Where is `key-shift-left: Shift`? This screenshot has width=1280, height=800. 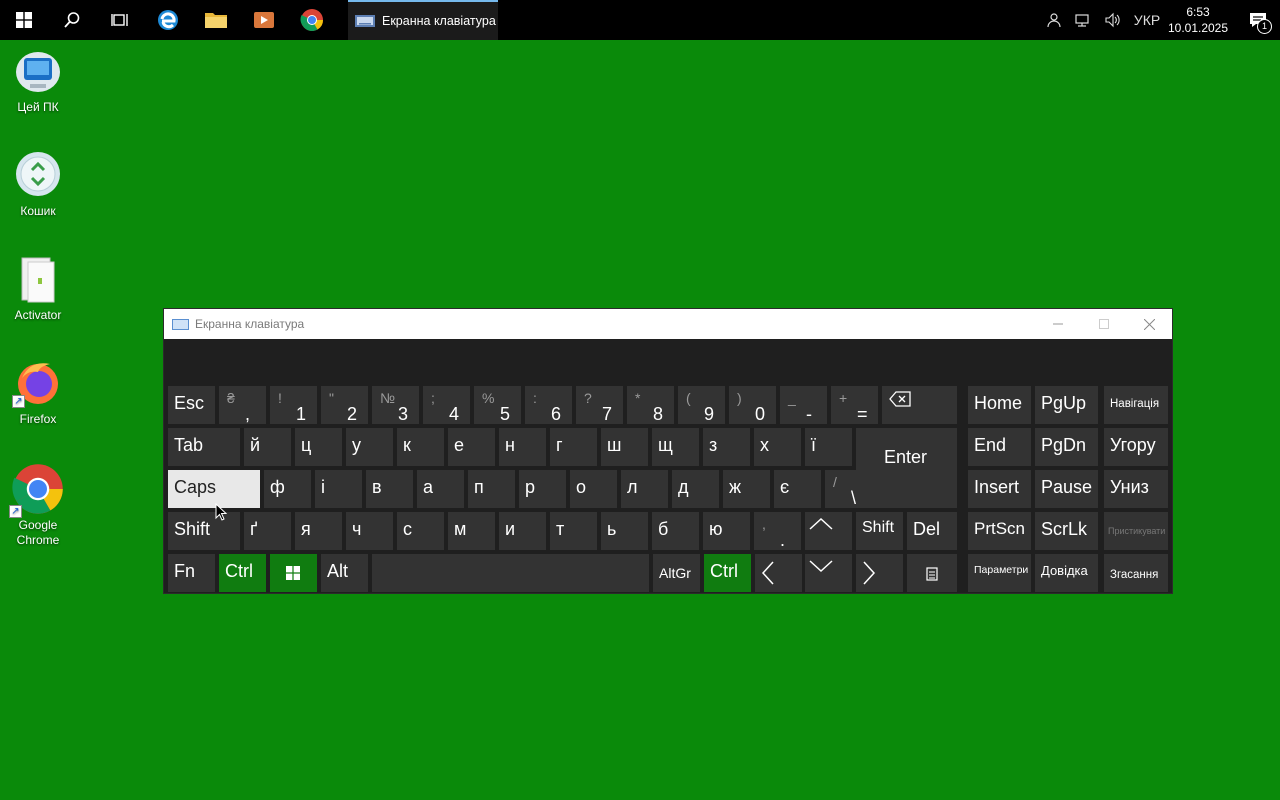 key-shift-left: Shift is located at coordinates (204, 531).